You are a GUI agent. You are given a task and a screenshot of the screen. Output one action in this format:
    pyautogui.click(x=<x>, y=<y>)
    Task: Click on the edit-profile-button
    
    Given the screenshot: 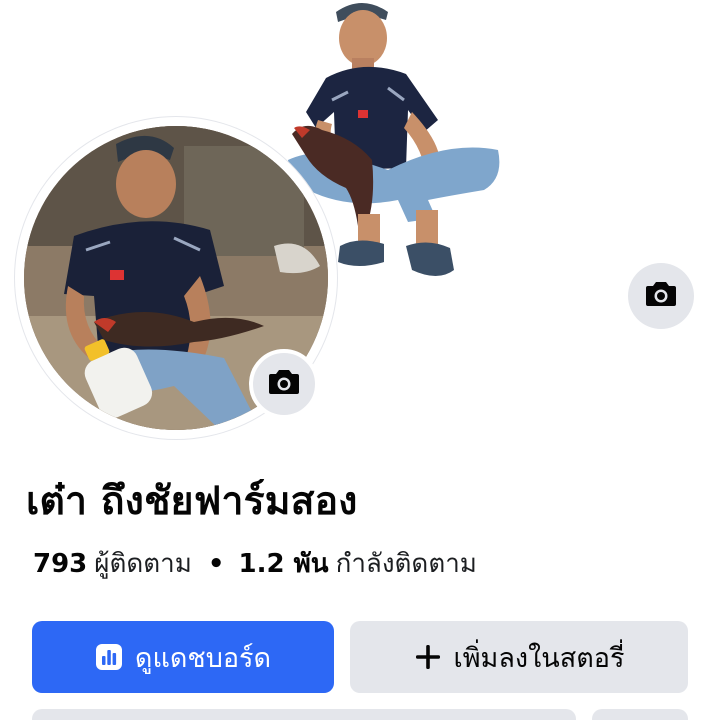 What is the action you would take?
    pyautogui.click(x=304, y=714)
    